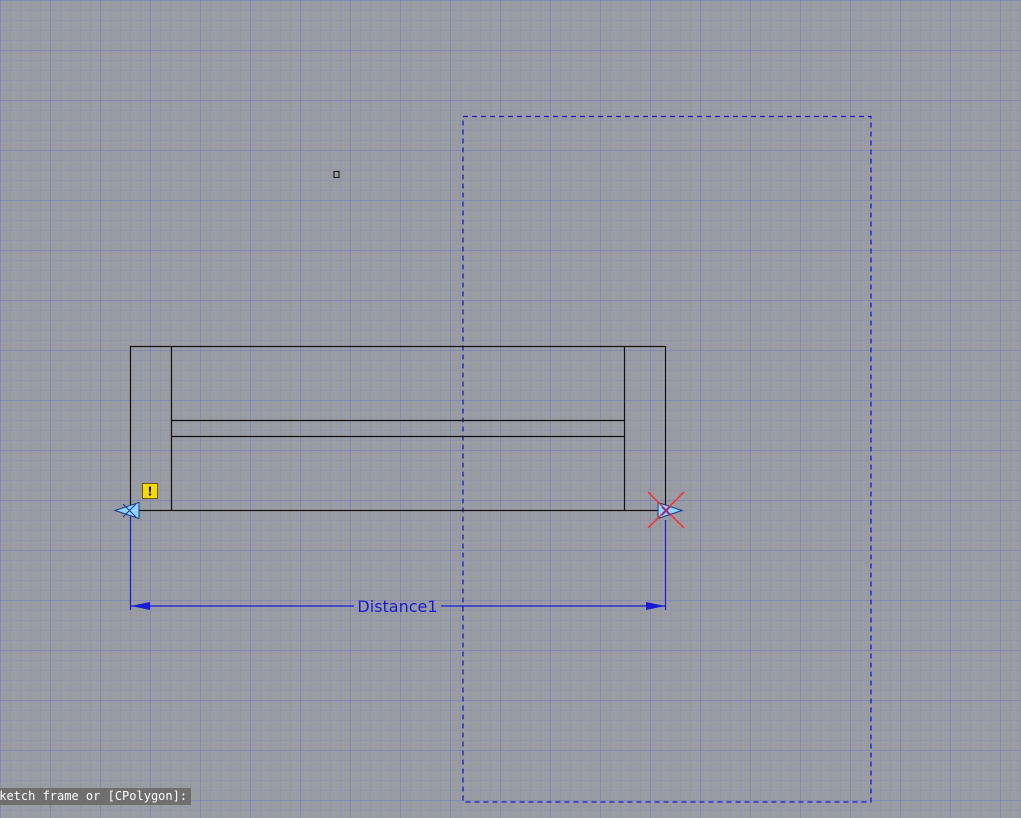  Describe the element at coordinates (336, 174) in the screenshot. I see `cursor-pickbox-icon` at that location.